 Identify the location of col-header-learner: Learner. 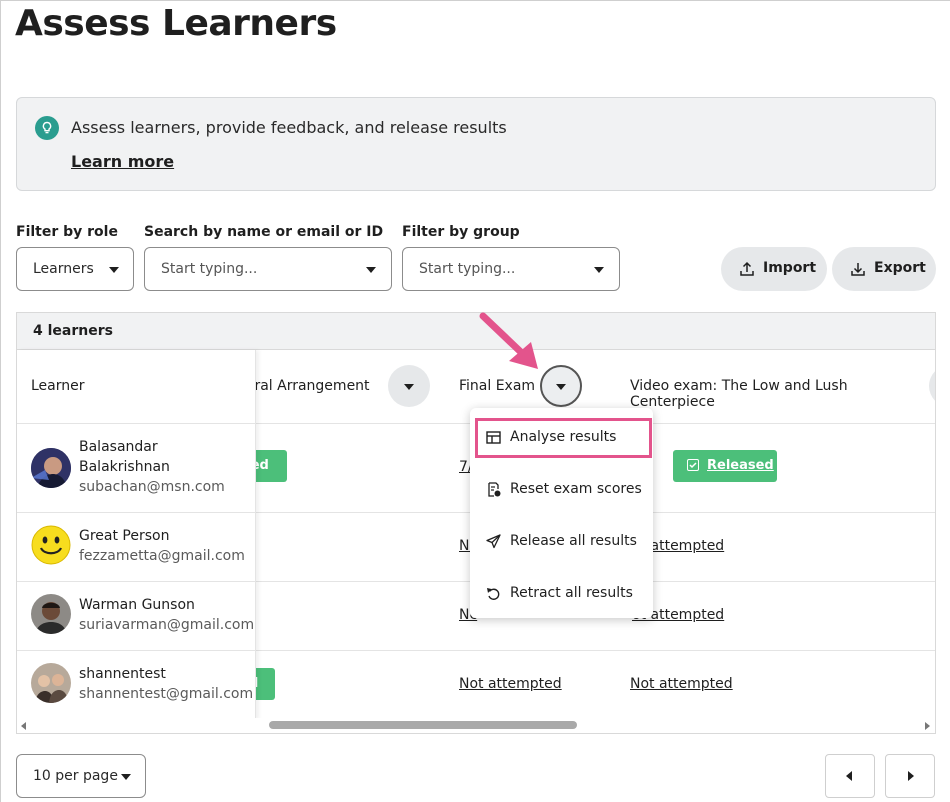
(58, 386).